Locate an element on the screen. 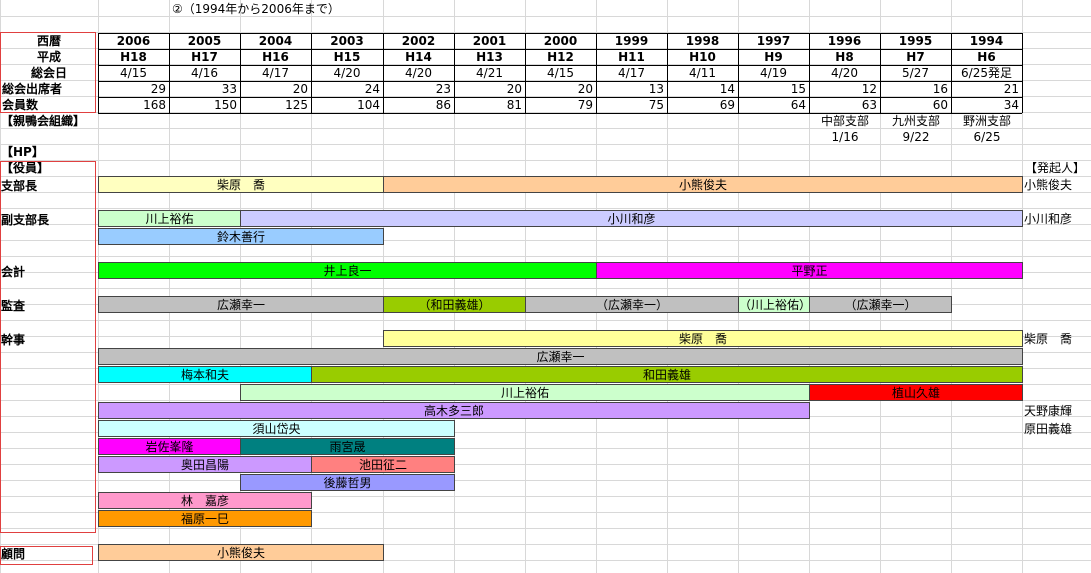  section-founders: 【発起人】 is located at coordinates (1055, 168).